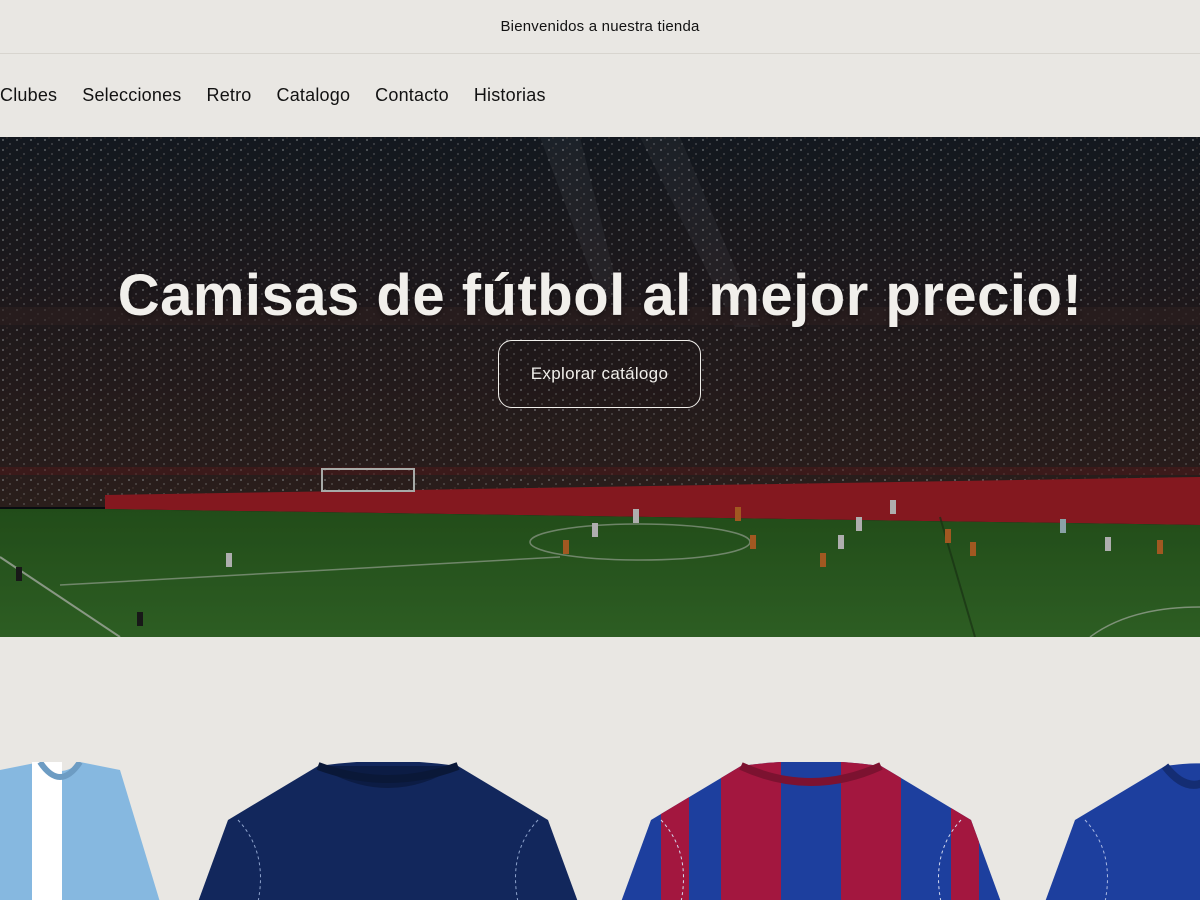  I want to click on nav-item-catalogo: Catalogo, so click(314, 95).